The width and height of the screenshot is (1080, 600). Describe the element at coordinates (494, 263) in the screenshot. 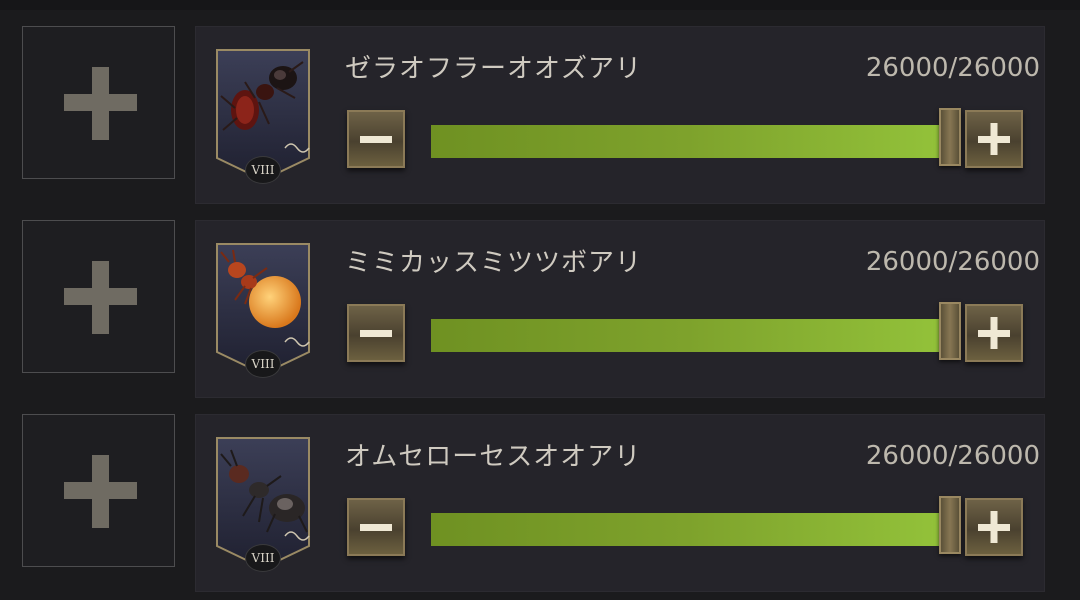

I see `ant-name: ミミカッスミツツボアリ` at that location.